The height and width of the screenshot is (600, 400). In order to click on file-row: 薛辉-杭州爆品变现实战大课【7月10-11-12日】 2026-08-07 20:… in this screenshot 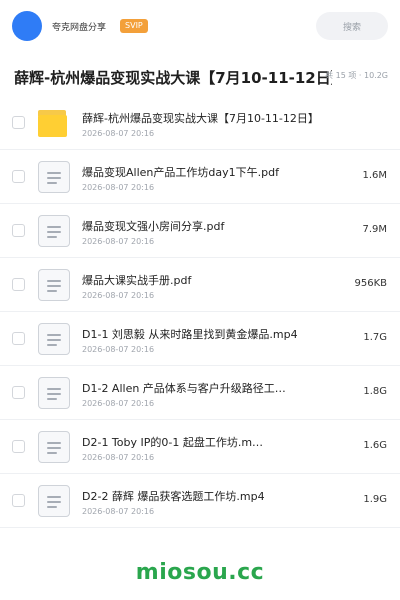, I will do `click(200, 123)`.